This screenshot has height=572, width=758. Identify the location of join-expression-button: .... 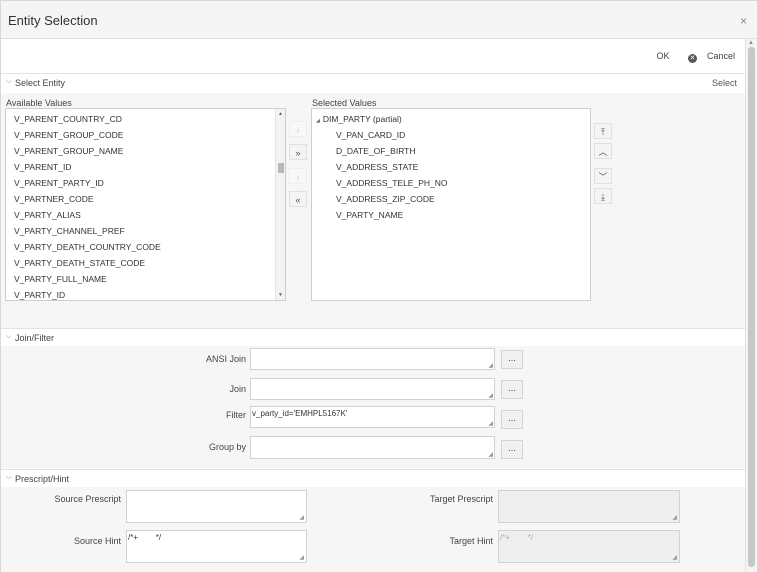
(512, 389).